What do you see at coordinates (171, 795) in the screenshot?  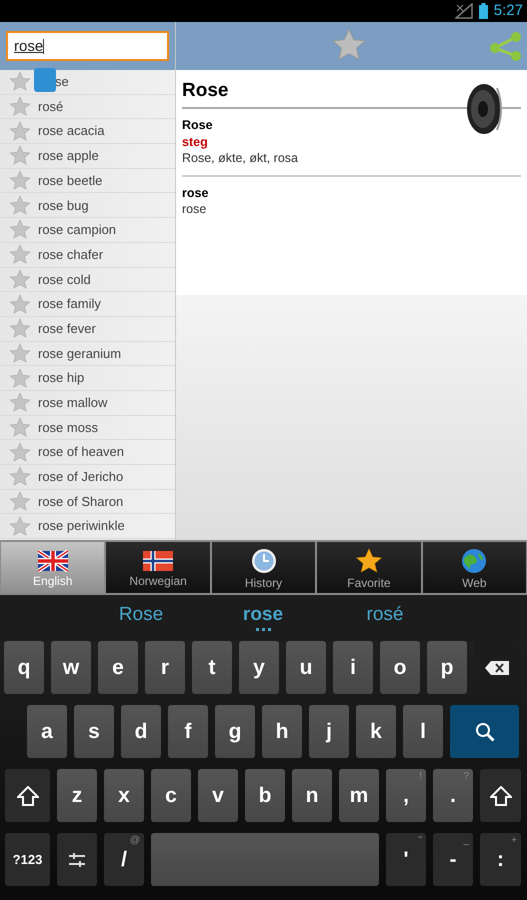 I see `keyboard-key: c` at bounding box center [171, 795].